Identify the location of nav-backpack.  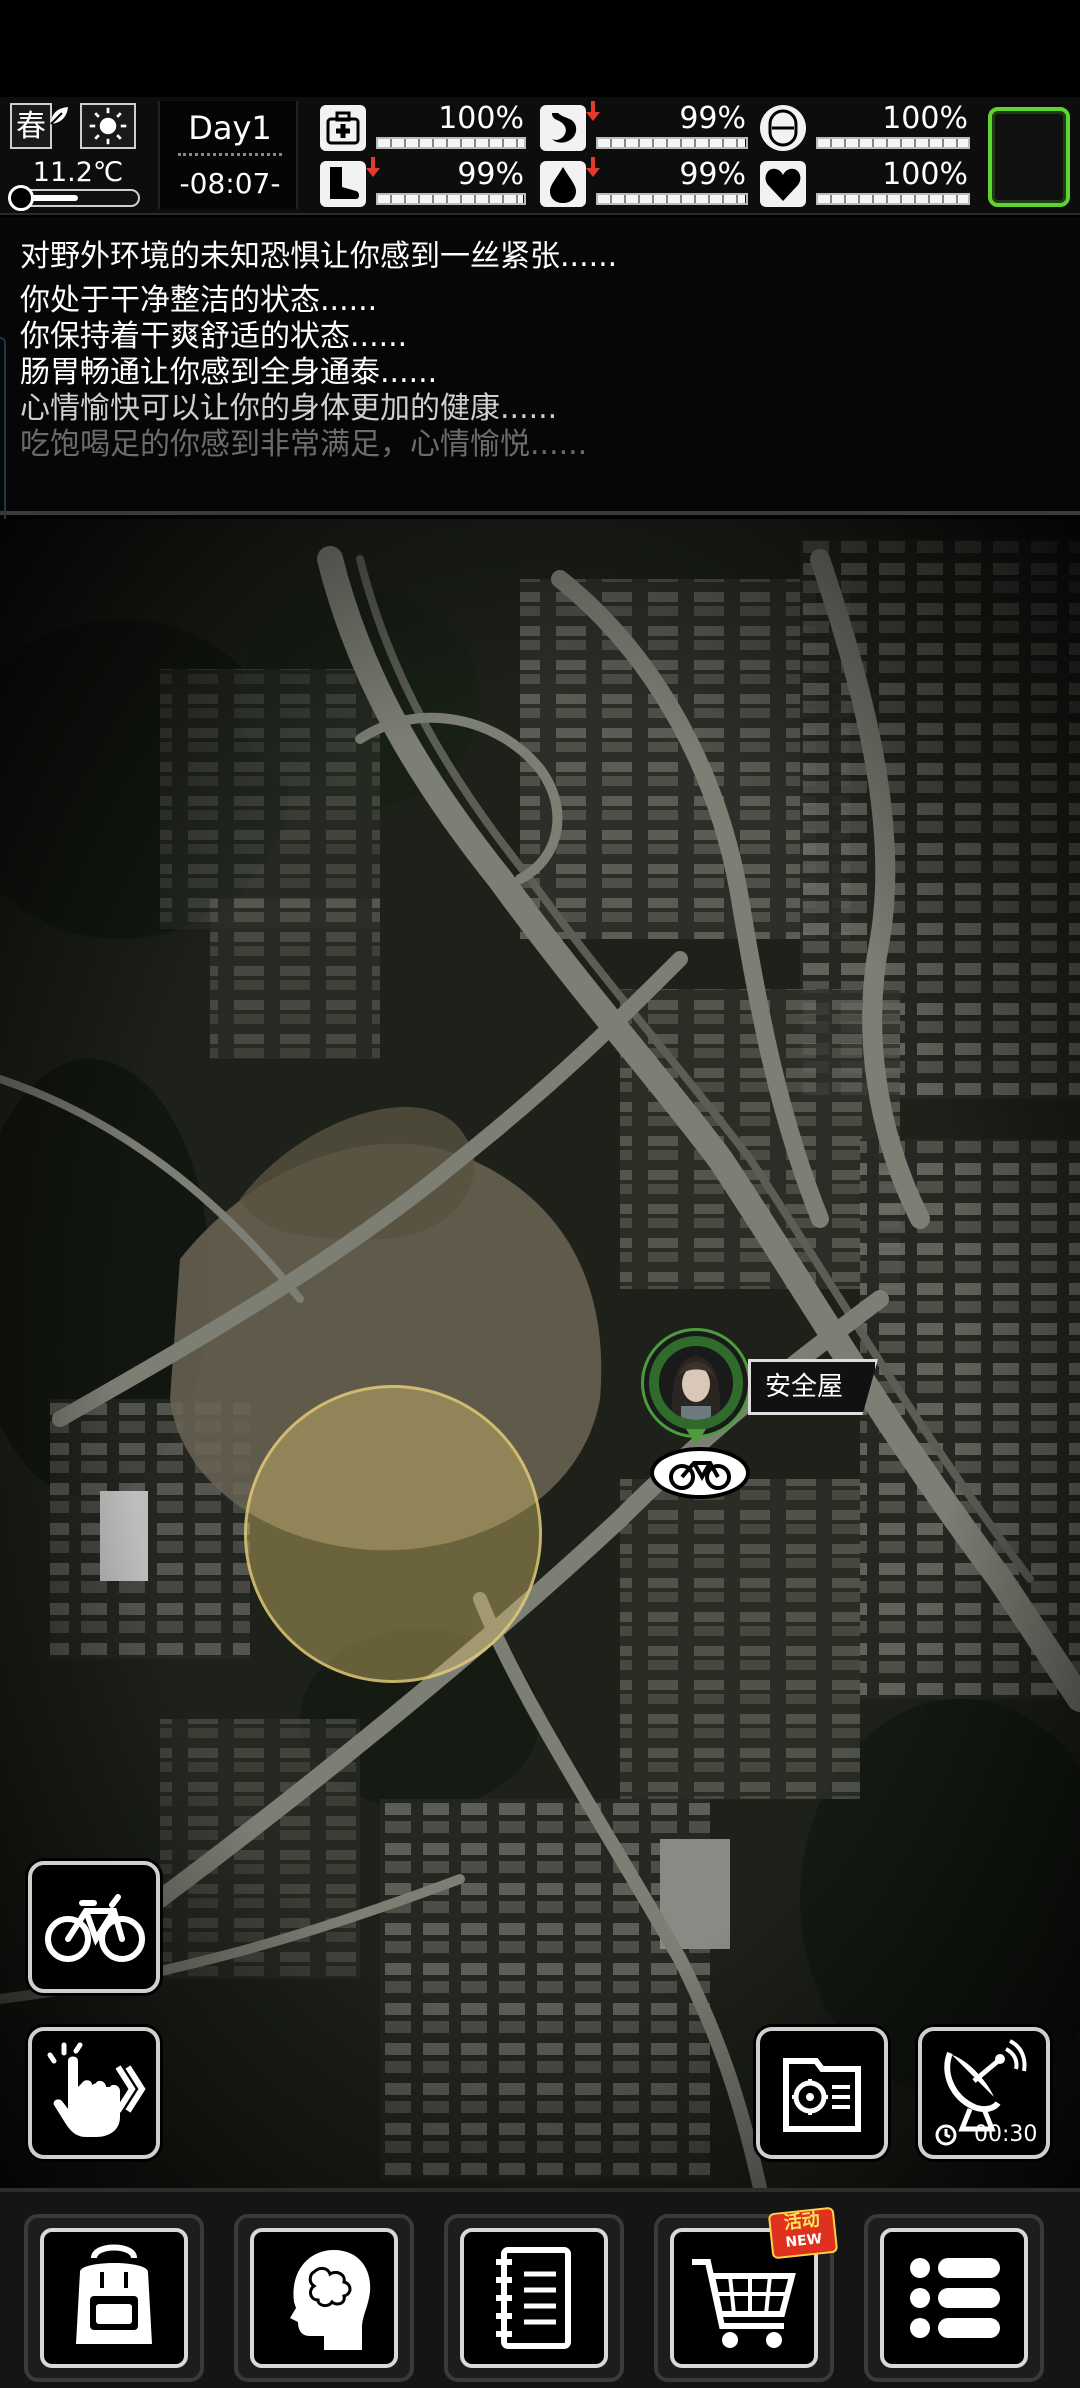
(114, 2298).